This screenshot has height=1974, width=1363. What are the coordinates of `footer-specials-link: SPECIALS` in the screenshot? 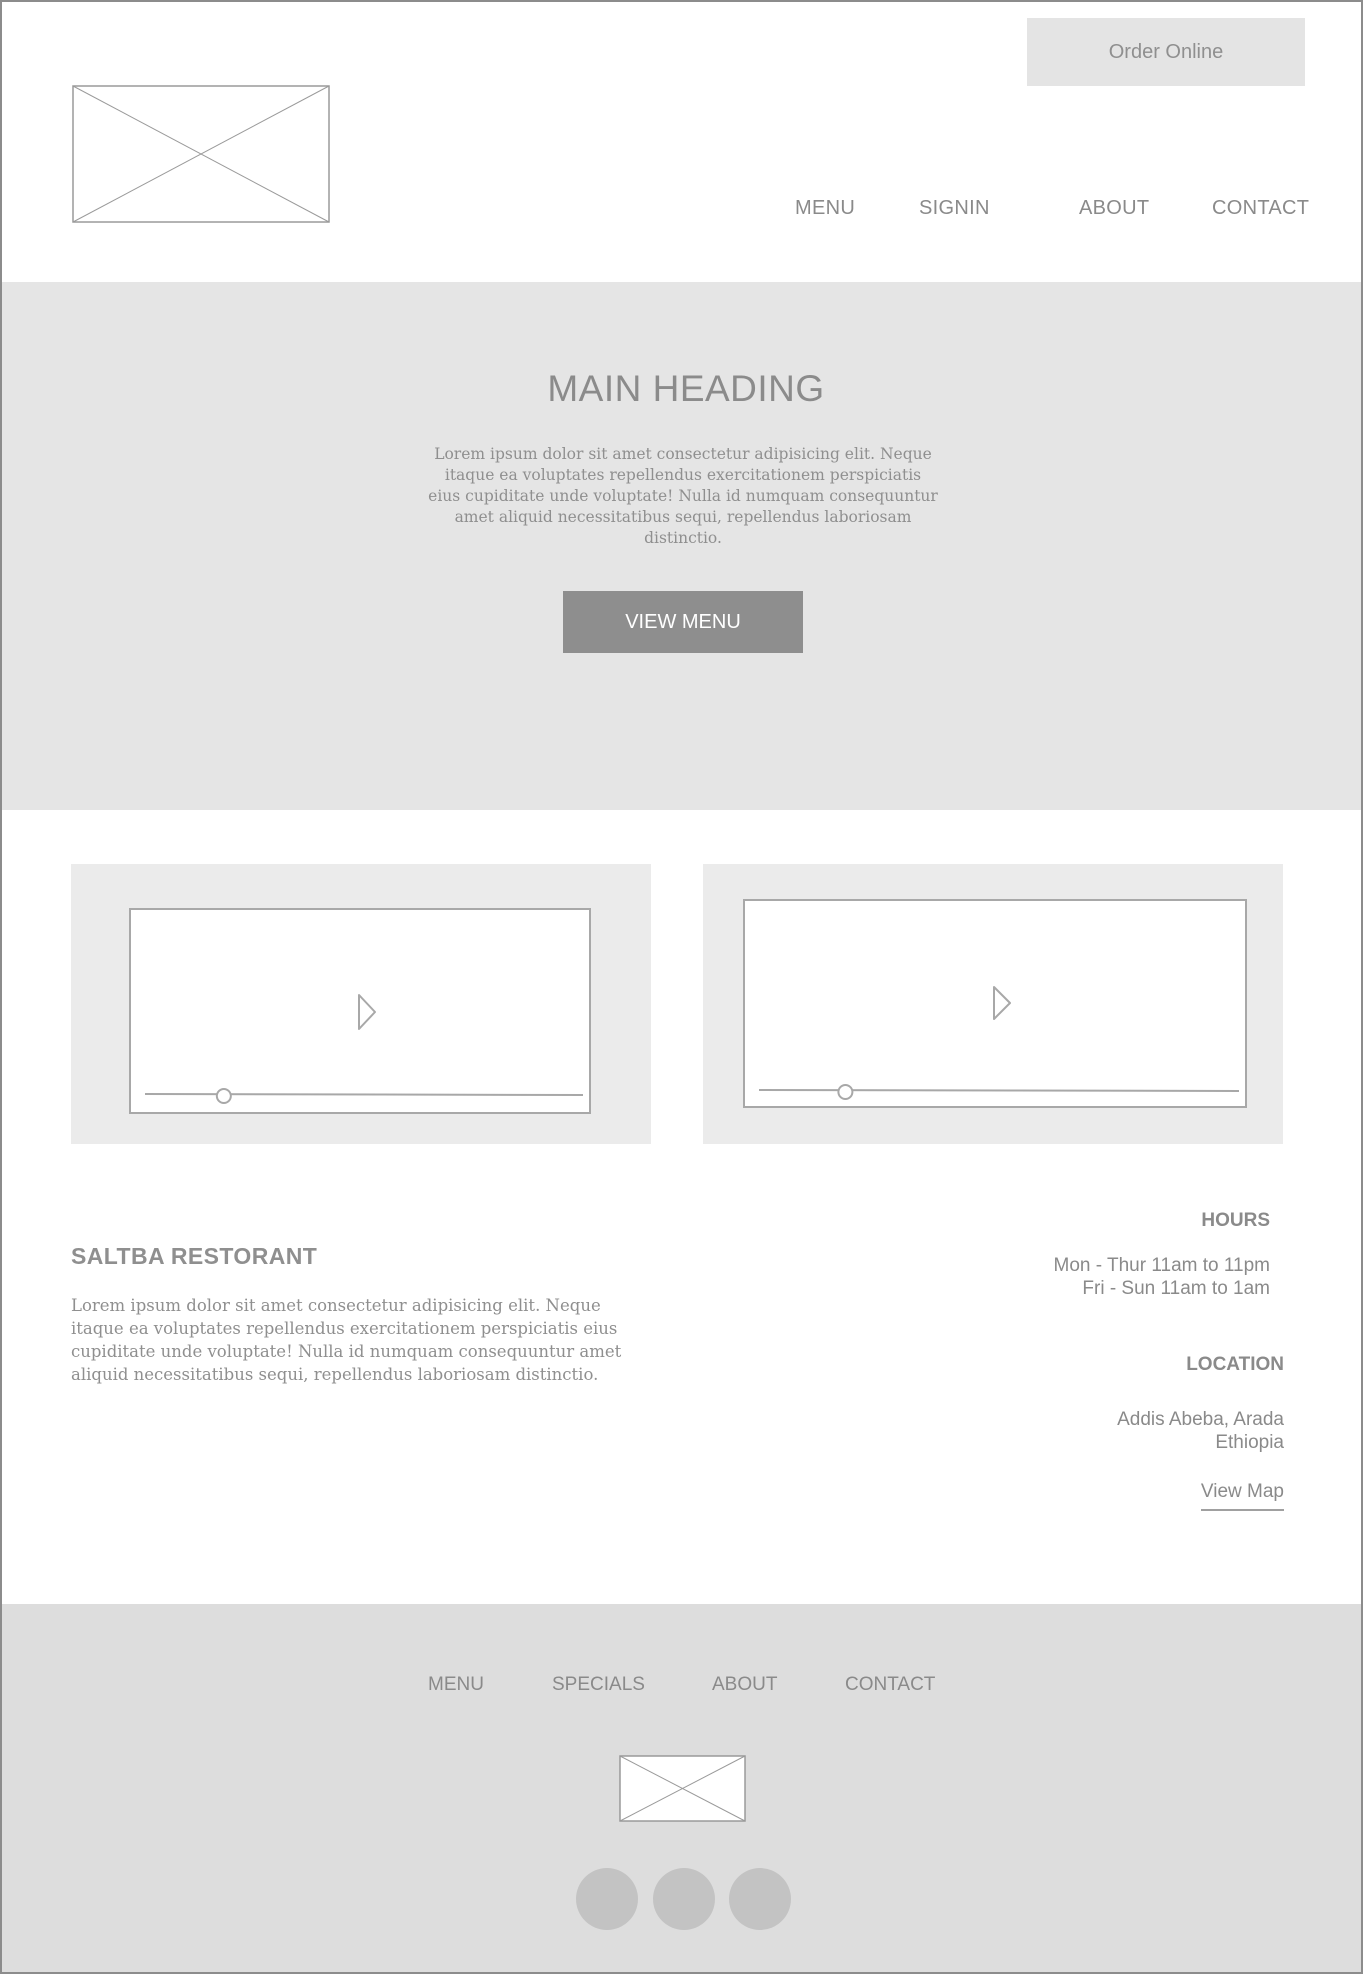 It's located at (598, 1685).